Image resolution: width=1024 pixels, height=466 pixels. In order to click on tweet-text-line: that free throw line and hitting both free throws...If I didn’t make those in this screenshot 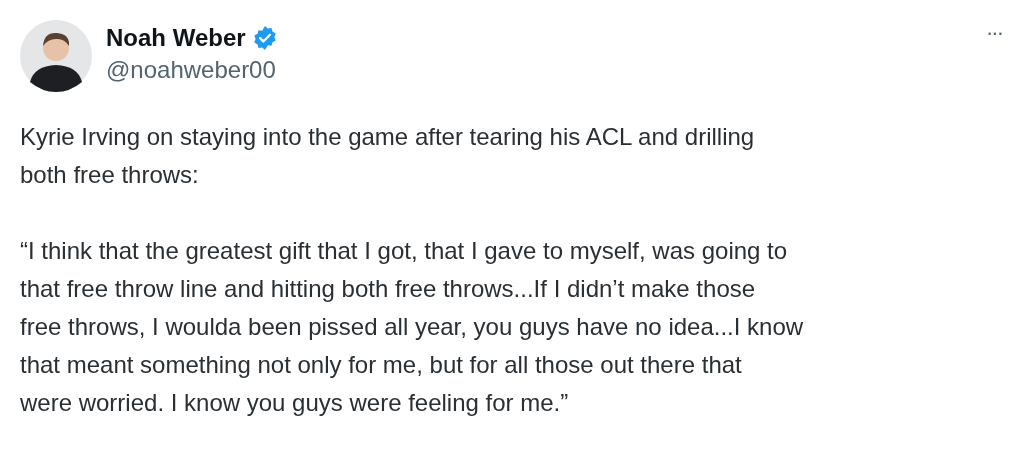, I will do `click(388, 289)`.